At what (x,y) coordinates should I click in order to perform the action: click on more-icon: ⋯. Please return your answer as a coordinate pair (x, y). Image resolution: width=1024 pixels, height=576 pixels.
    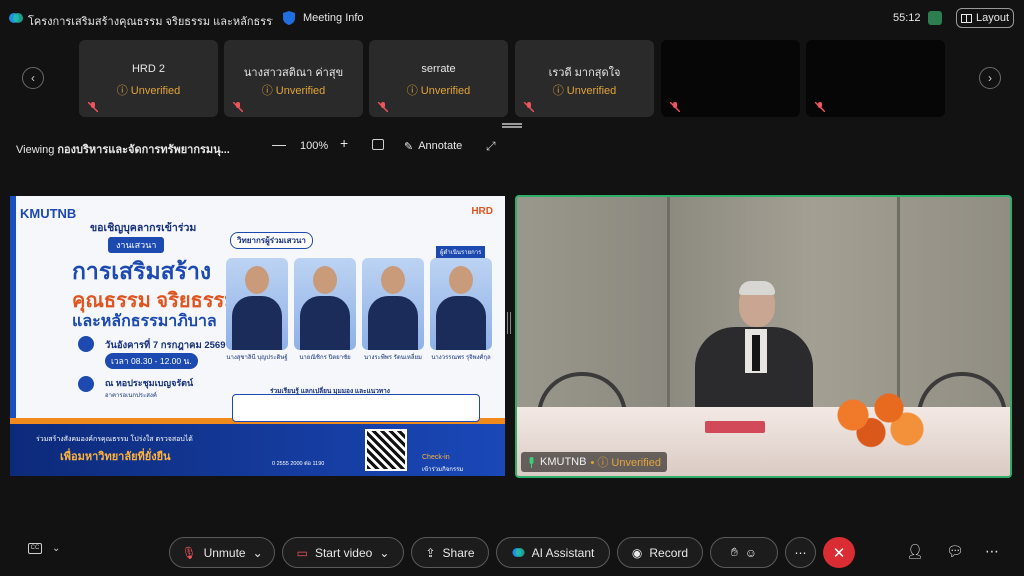
    Looking at the image, I should click on (800, 552).